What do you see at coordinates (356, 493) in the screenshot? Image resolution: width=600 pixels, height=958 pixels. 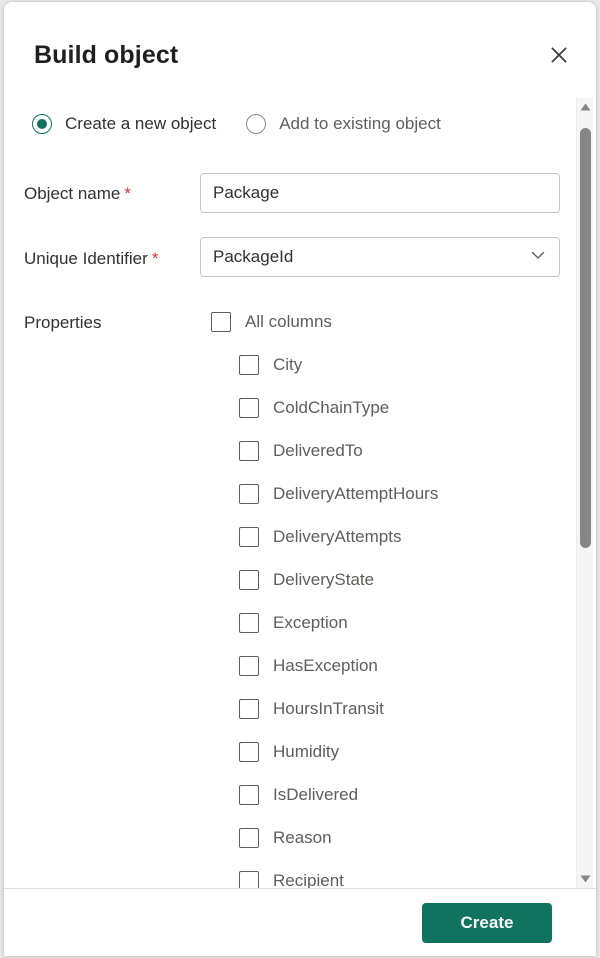 I see `checkbox-label: DeliveryAttemptHours` at bounding box center [356, 493].